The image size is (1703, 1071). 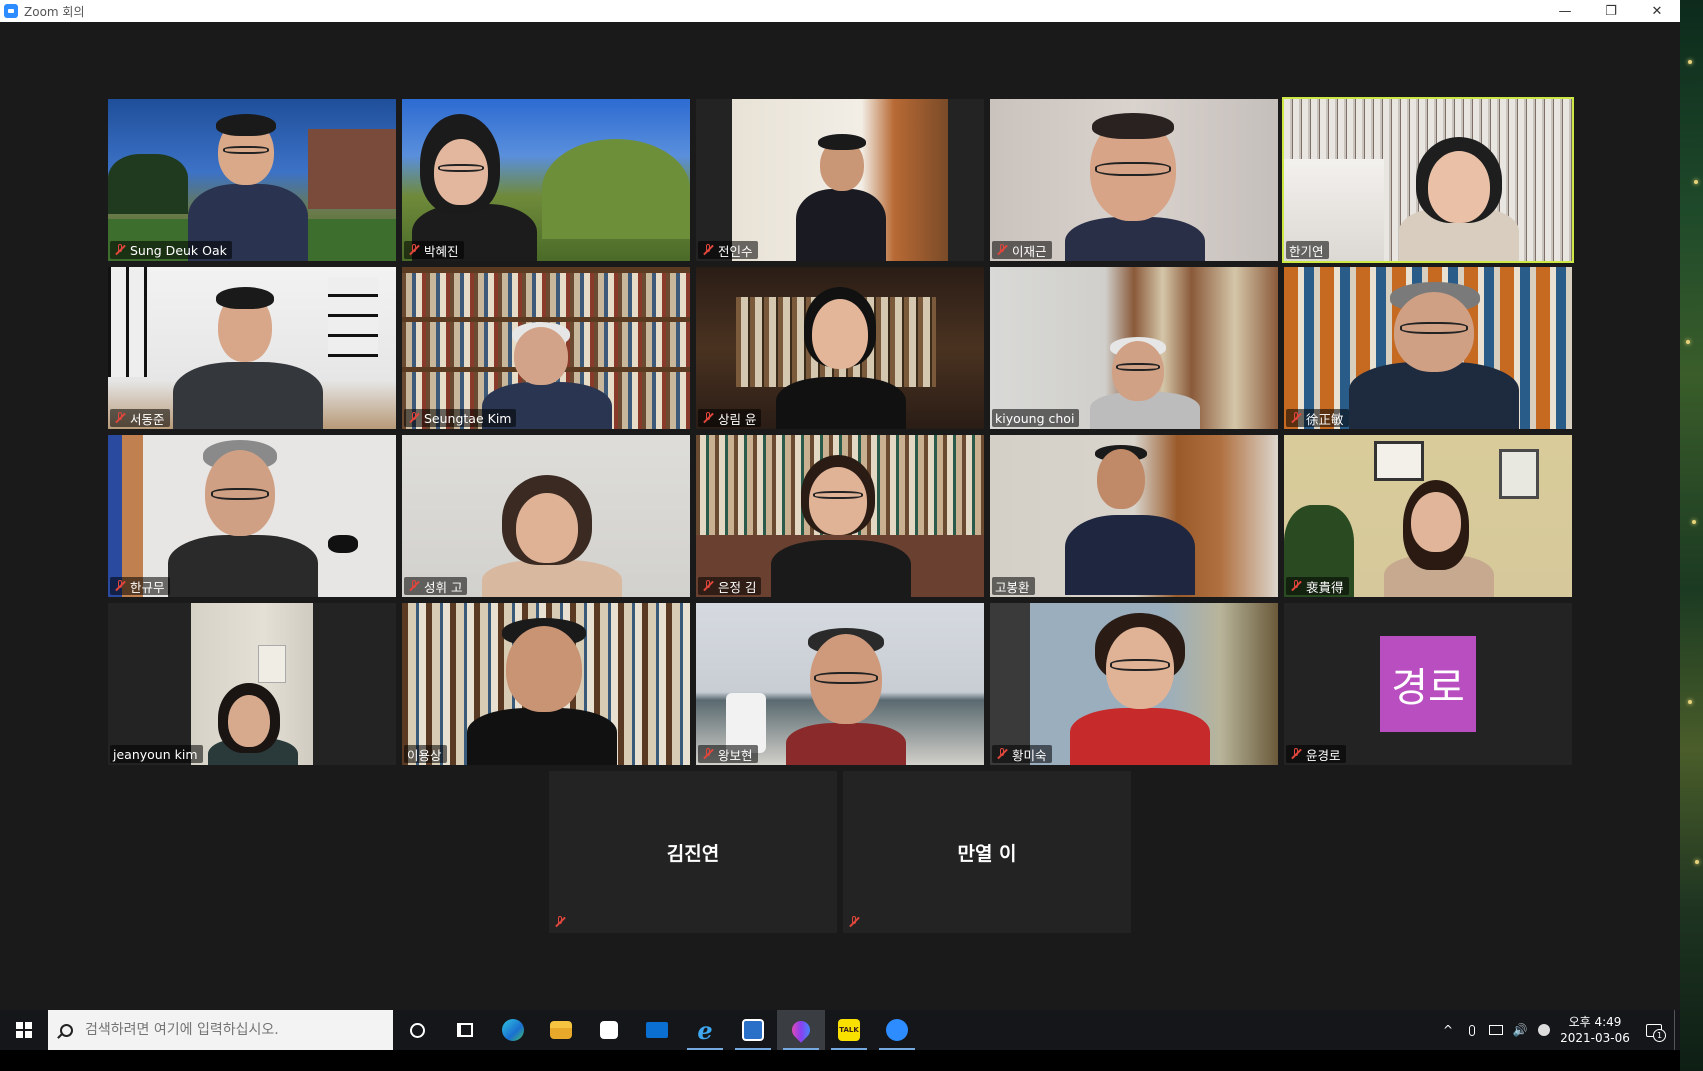 I want to click on desktop-wallpaper-edge, so click(x=1691, y=535).